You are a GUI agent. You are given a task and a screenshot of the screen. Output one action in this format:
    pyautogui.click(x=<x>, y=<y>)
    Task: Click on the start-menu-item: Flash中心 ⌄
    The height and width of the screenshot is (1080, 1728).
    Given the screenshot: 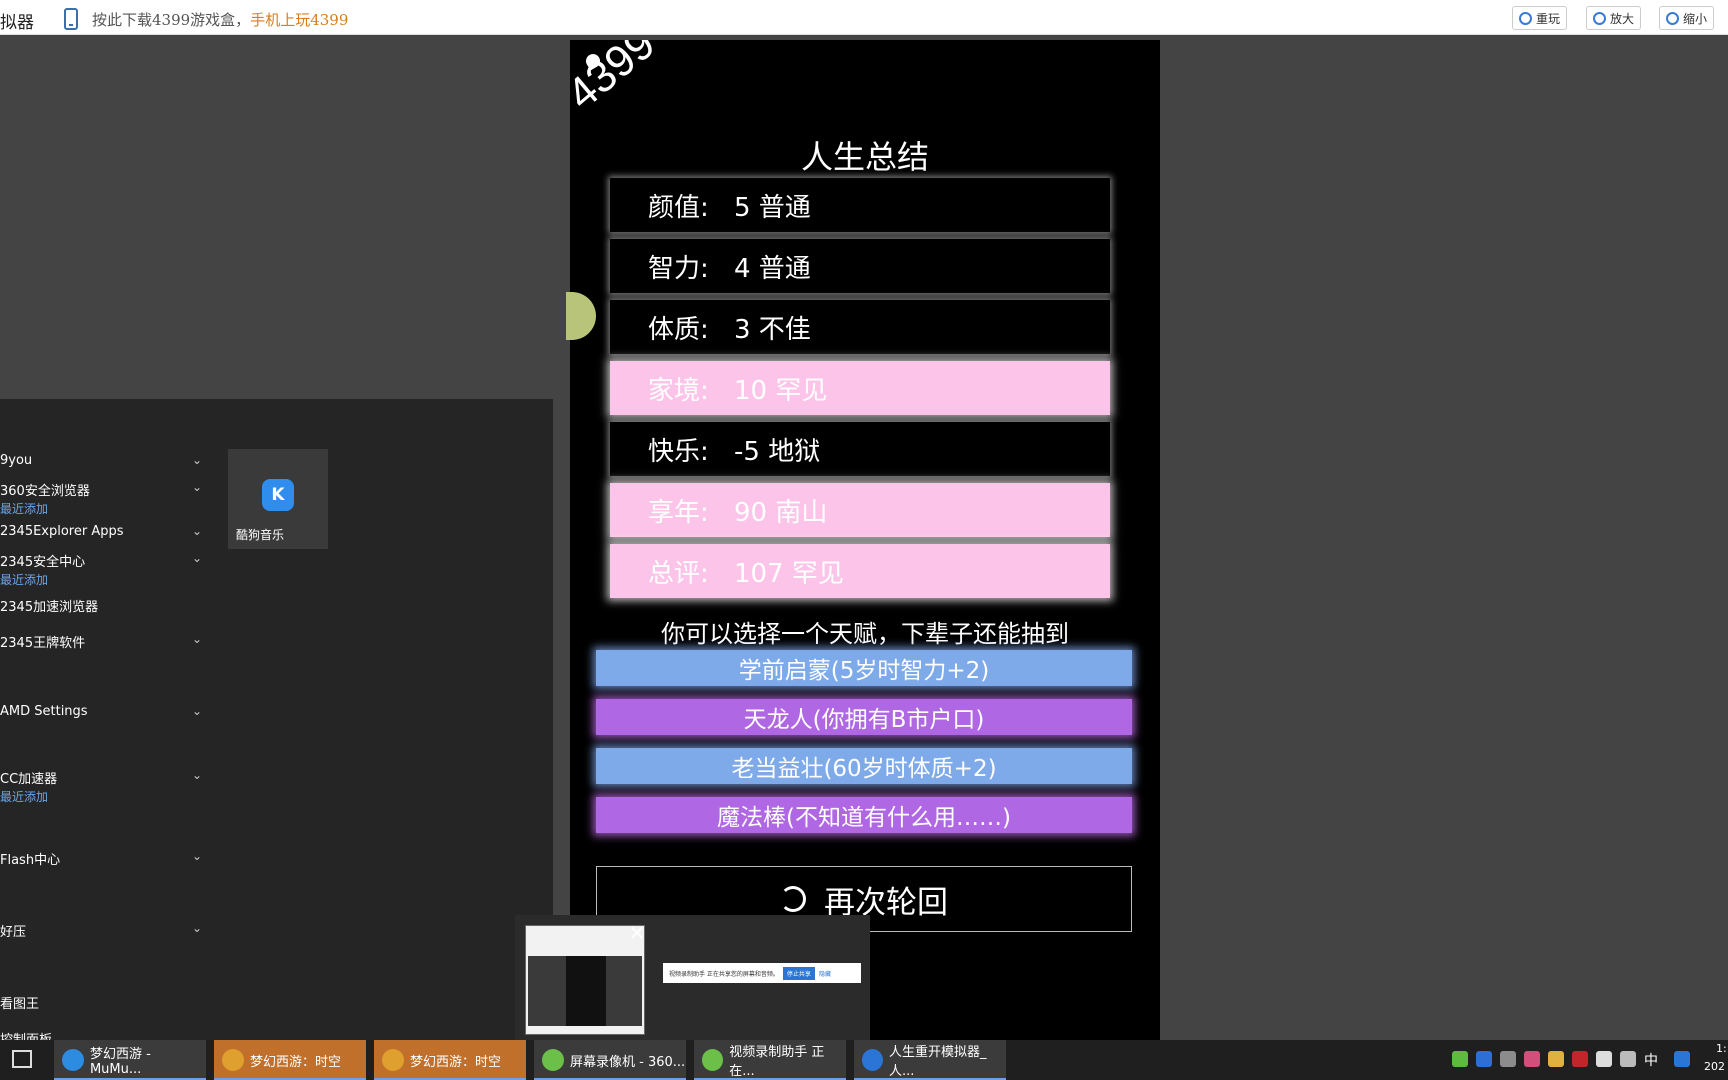 What is the action you would take?
    pyautogui.click(x=105, y=858)
    